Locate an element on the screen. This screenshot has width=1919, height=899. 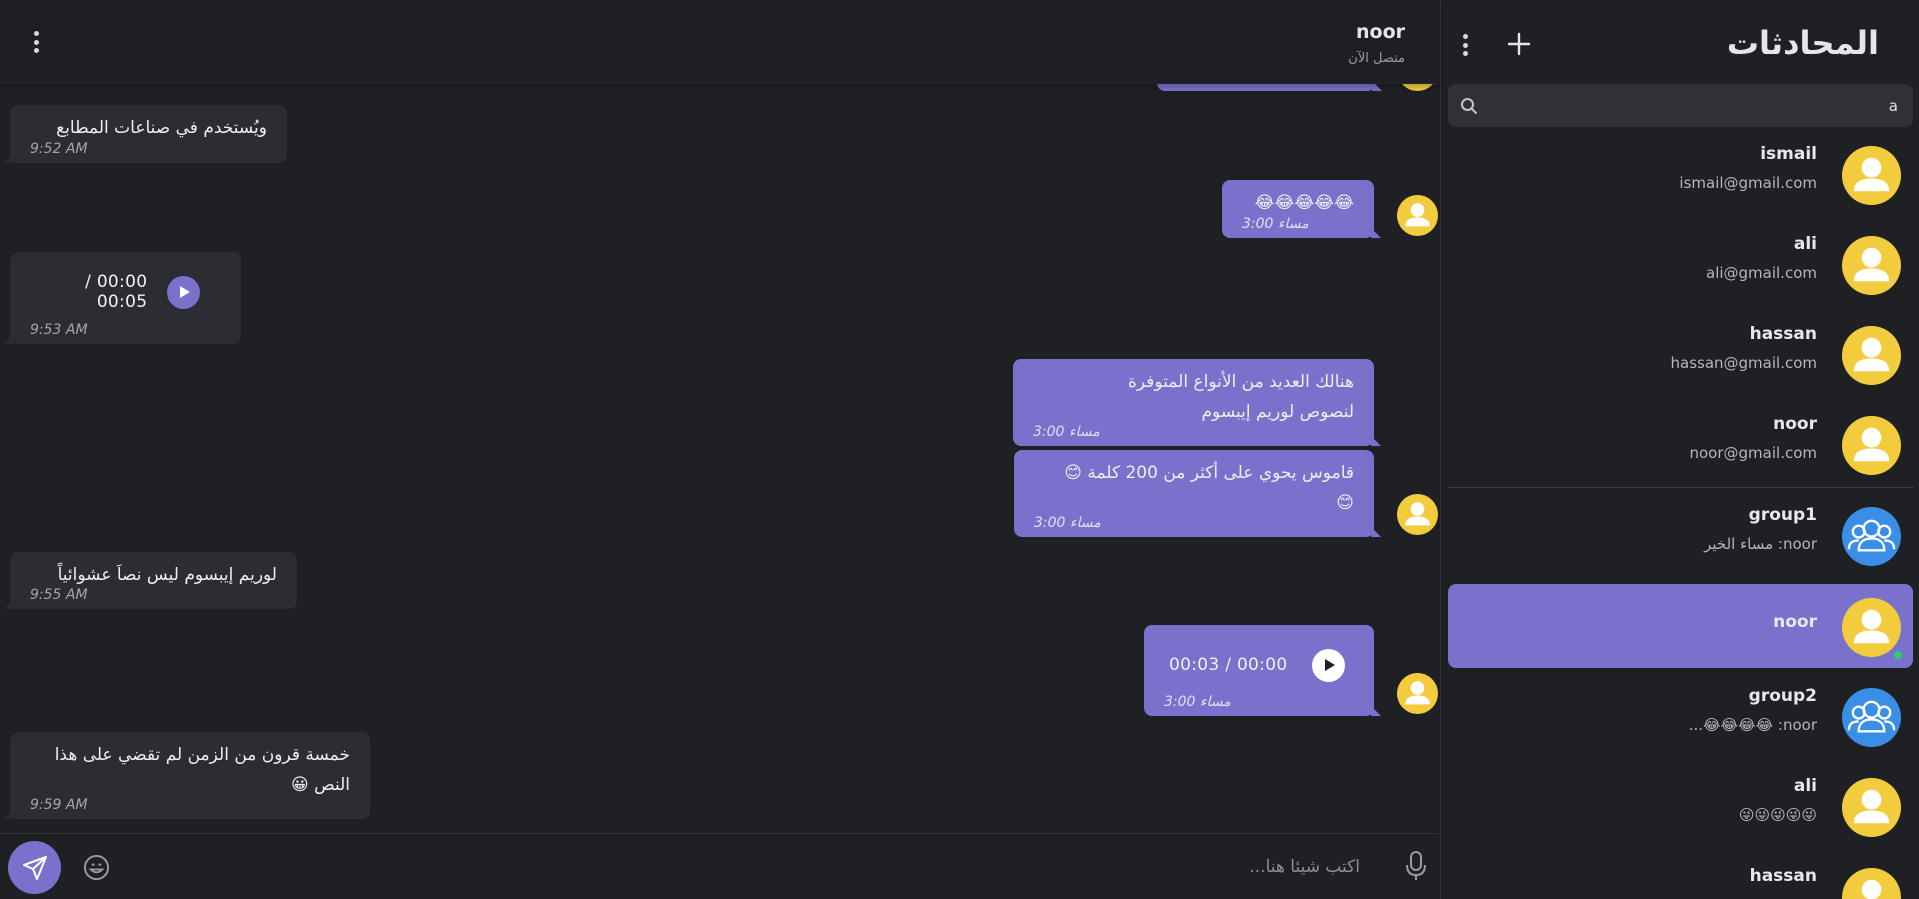
contact-email: noor@gmail.com is located at coordinates (1753, 453).